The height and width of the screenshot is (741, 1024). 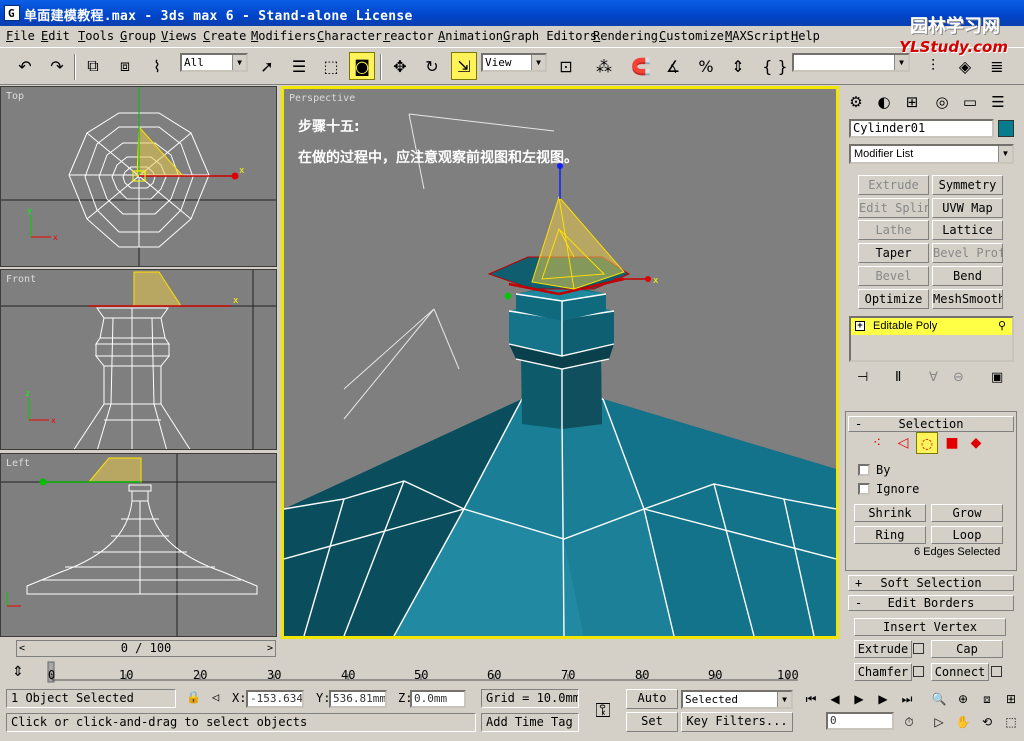 What do you see at coordinates (138, 359) in the screenshot?
I see `viewport-front: Front x z x` at bounding box center [138, 359].